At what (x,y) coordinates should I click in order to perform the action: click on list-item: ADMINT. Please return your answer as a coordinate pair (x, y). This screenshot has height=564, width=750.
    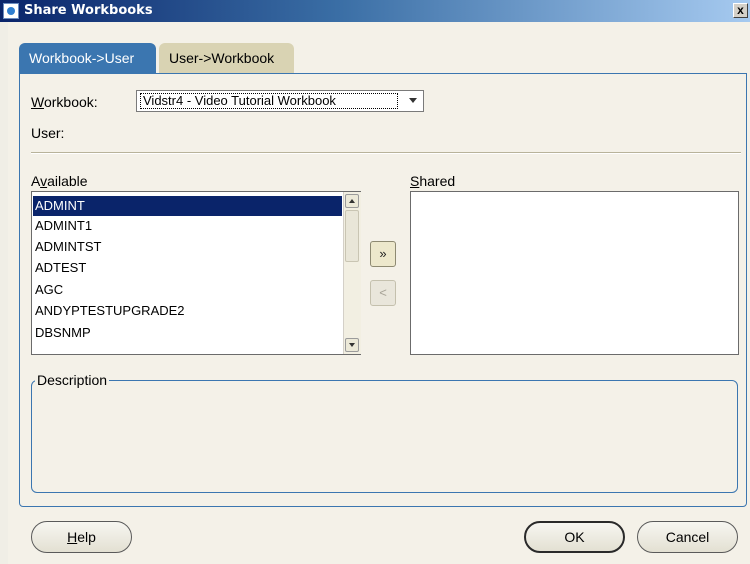
    Looking at the image, I should click on (187, 206).